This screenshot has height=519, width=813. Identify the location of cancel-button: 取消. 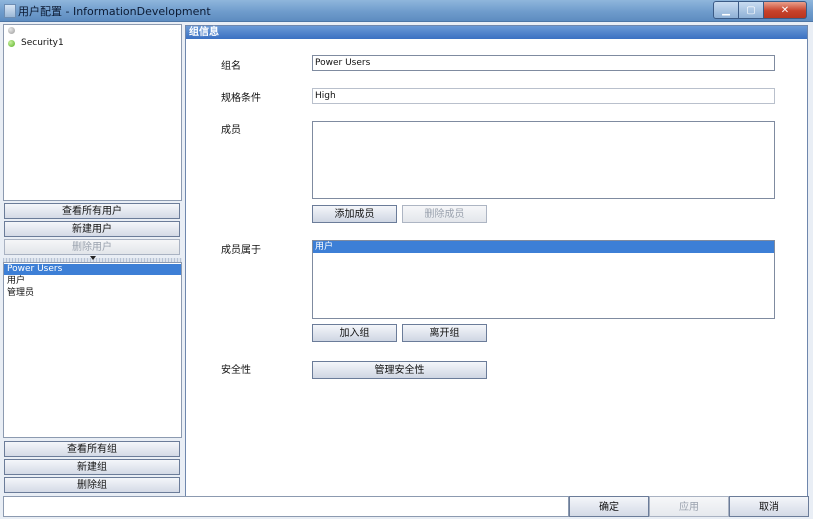
(769, 506).